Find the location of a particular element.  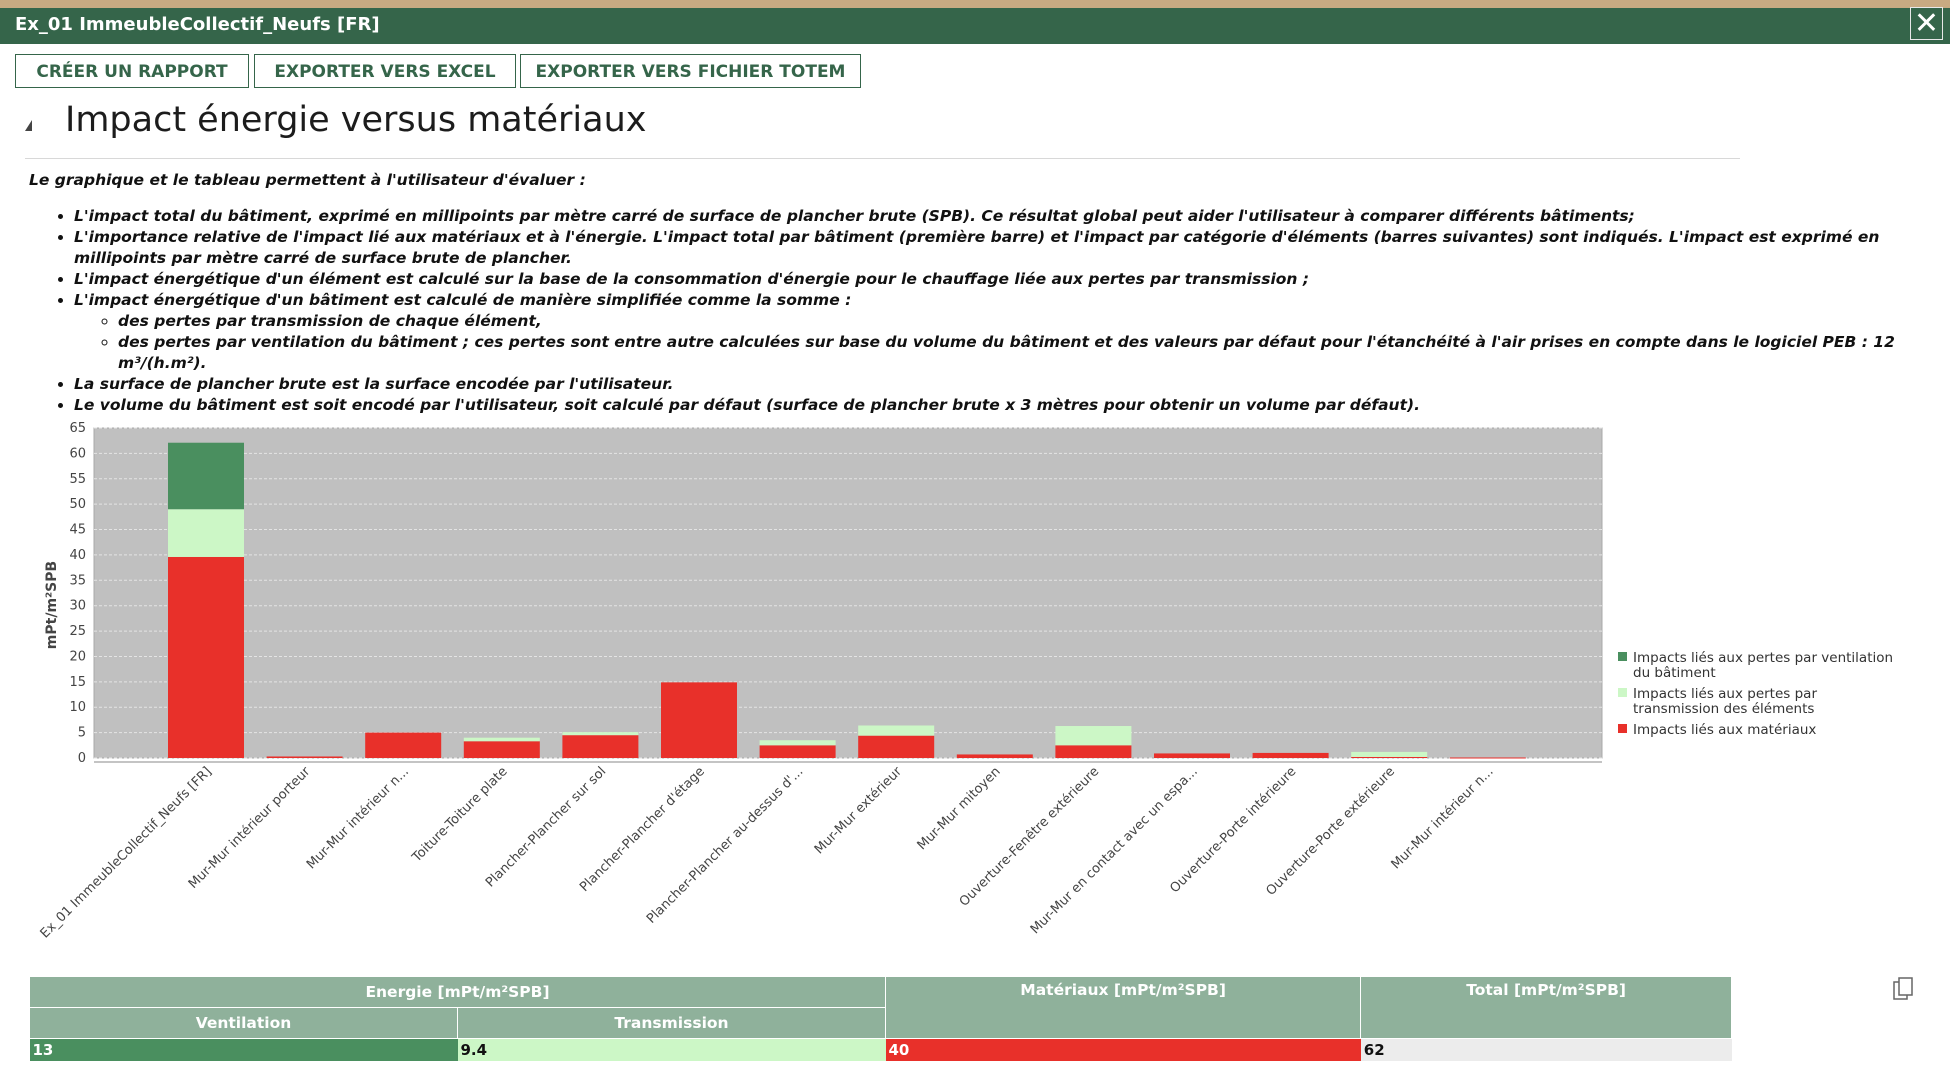

legend-label: Impacts liés aux pertes par is located at coordinates (1725, 694).